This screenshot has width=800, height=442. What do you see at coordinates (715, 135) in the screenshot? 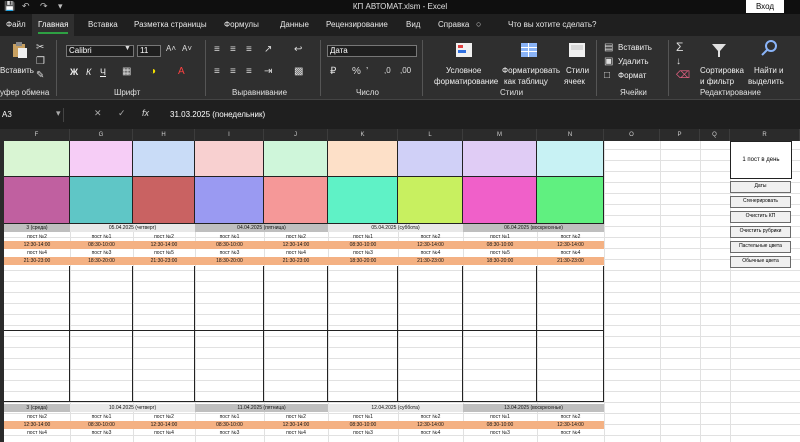
I see `column-header-q: Q` at bounding box center [715, 135].